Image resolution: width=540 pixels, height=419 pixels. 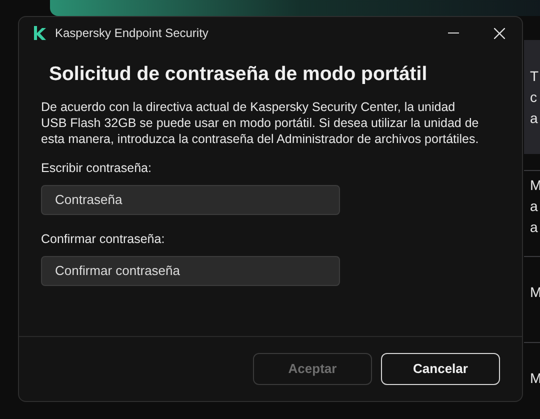 What do you see at coordinates (238, 74) in the screenshot?
I see `dialog-heading: Solicitud de contraseña de modo portátil` at bounding box center [238, 74].